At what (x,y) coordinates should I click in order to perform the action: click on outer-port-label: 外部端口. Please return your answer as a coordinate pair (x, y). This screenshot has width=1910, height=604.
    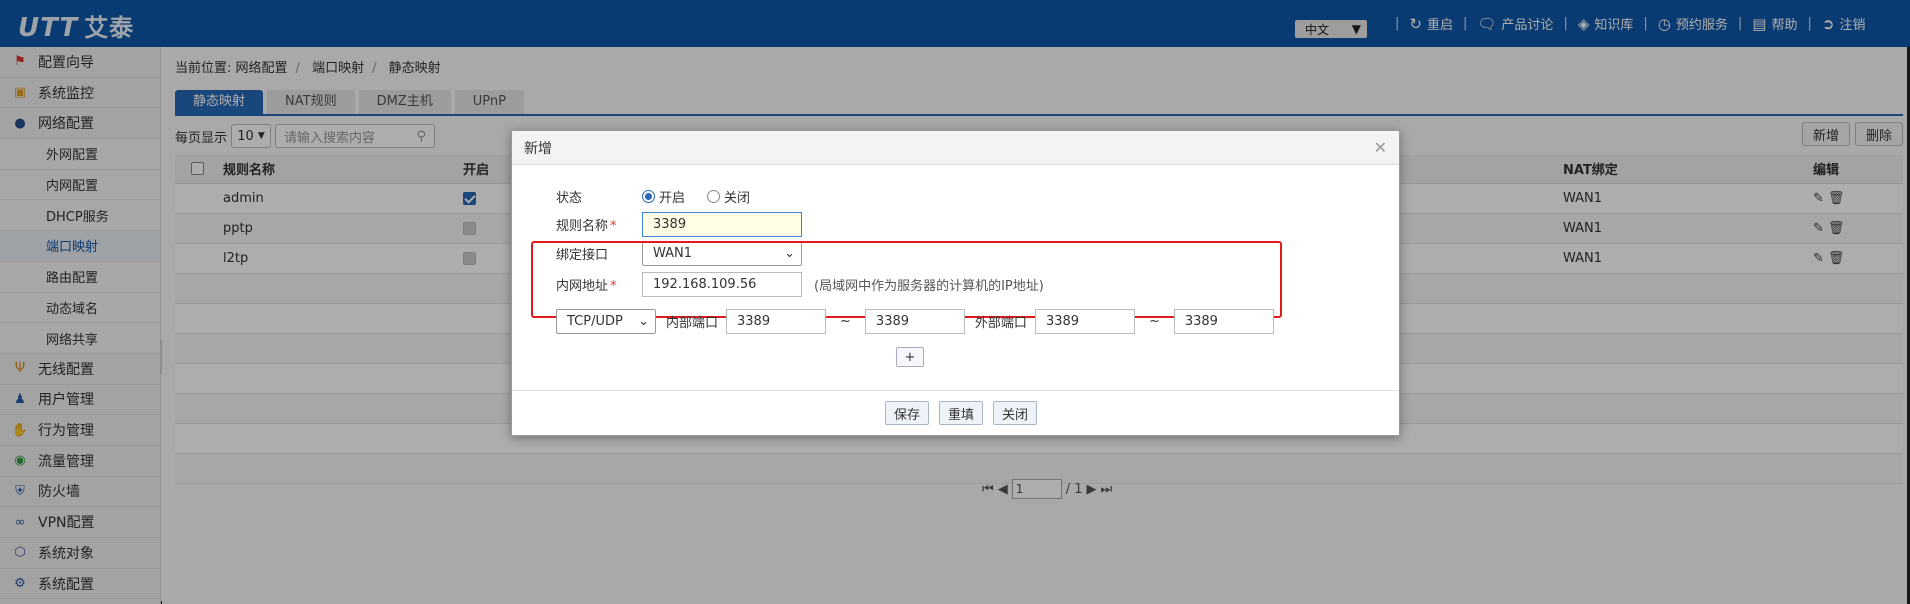
    Looking at the image, I should click on (1000, 323).